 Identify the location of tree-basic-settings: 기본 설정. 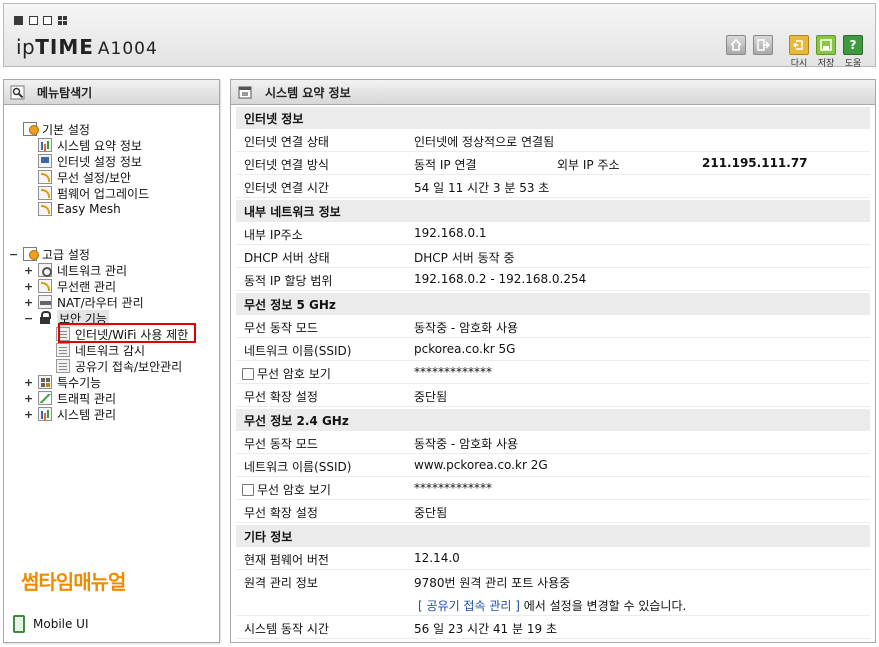
(56, 129).